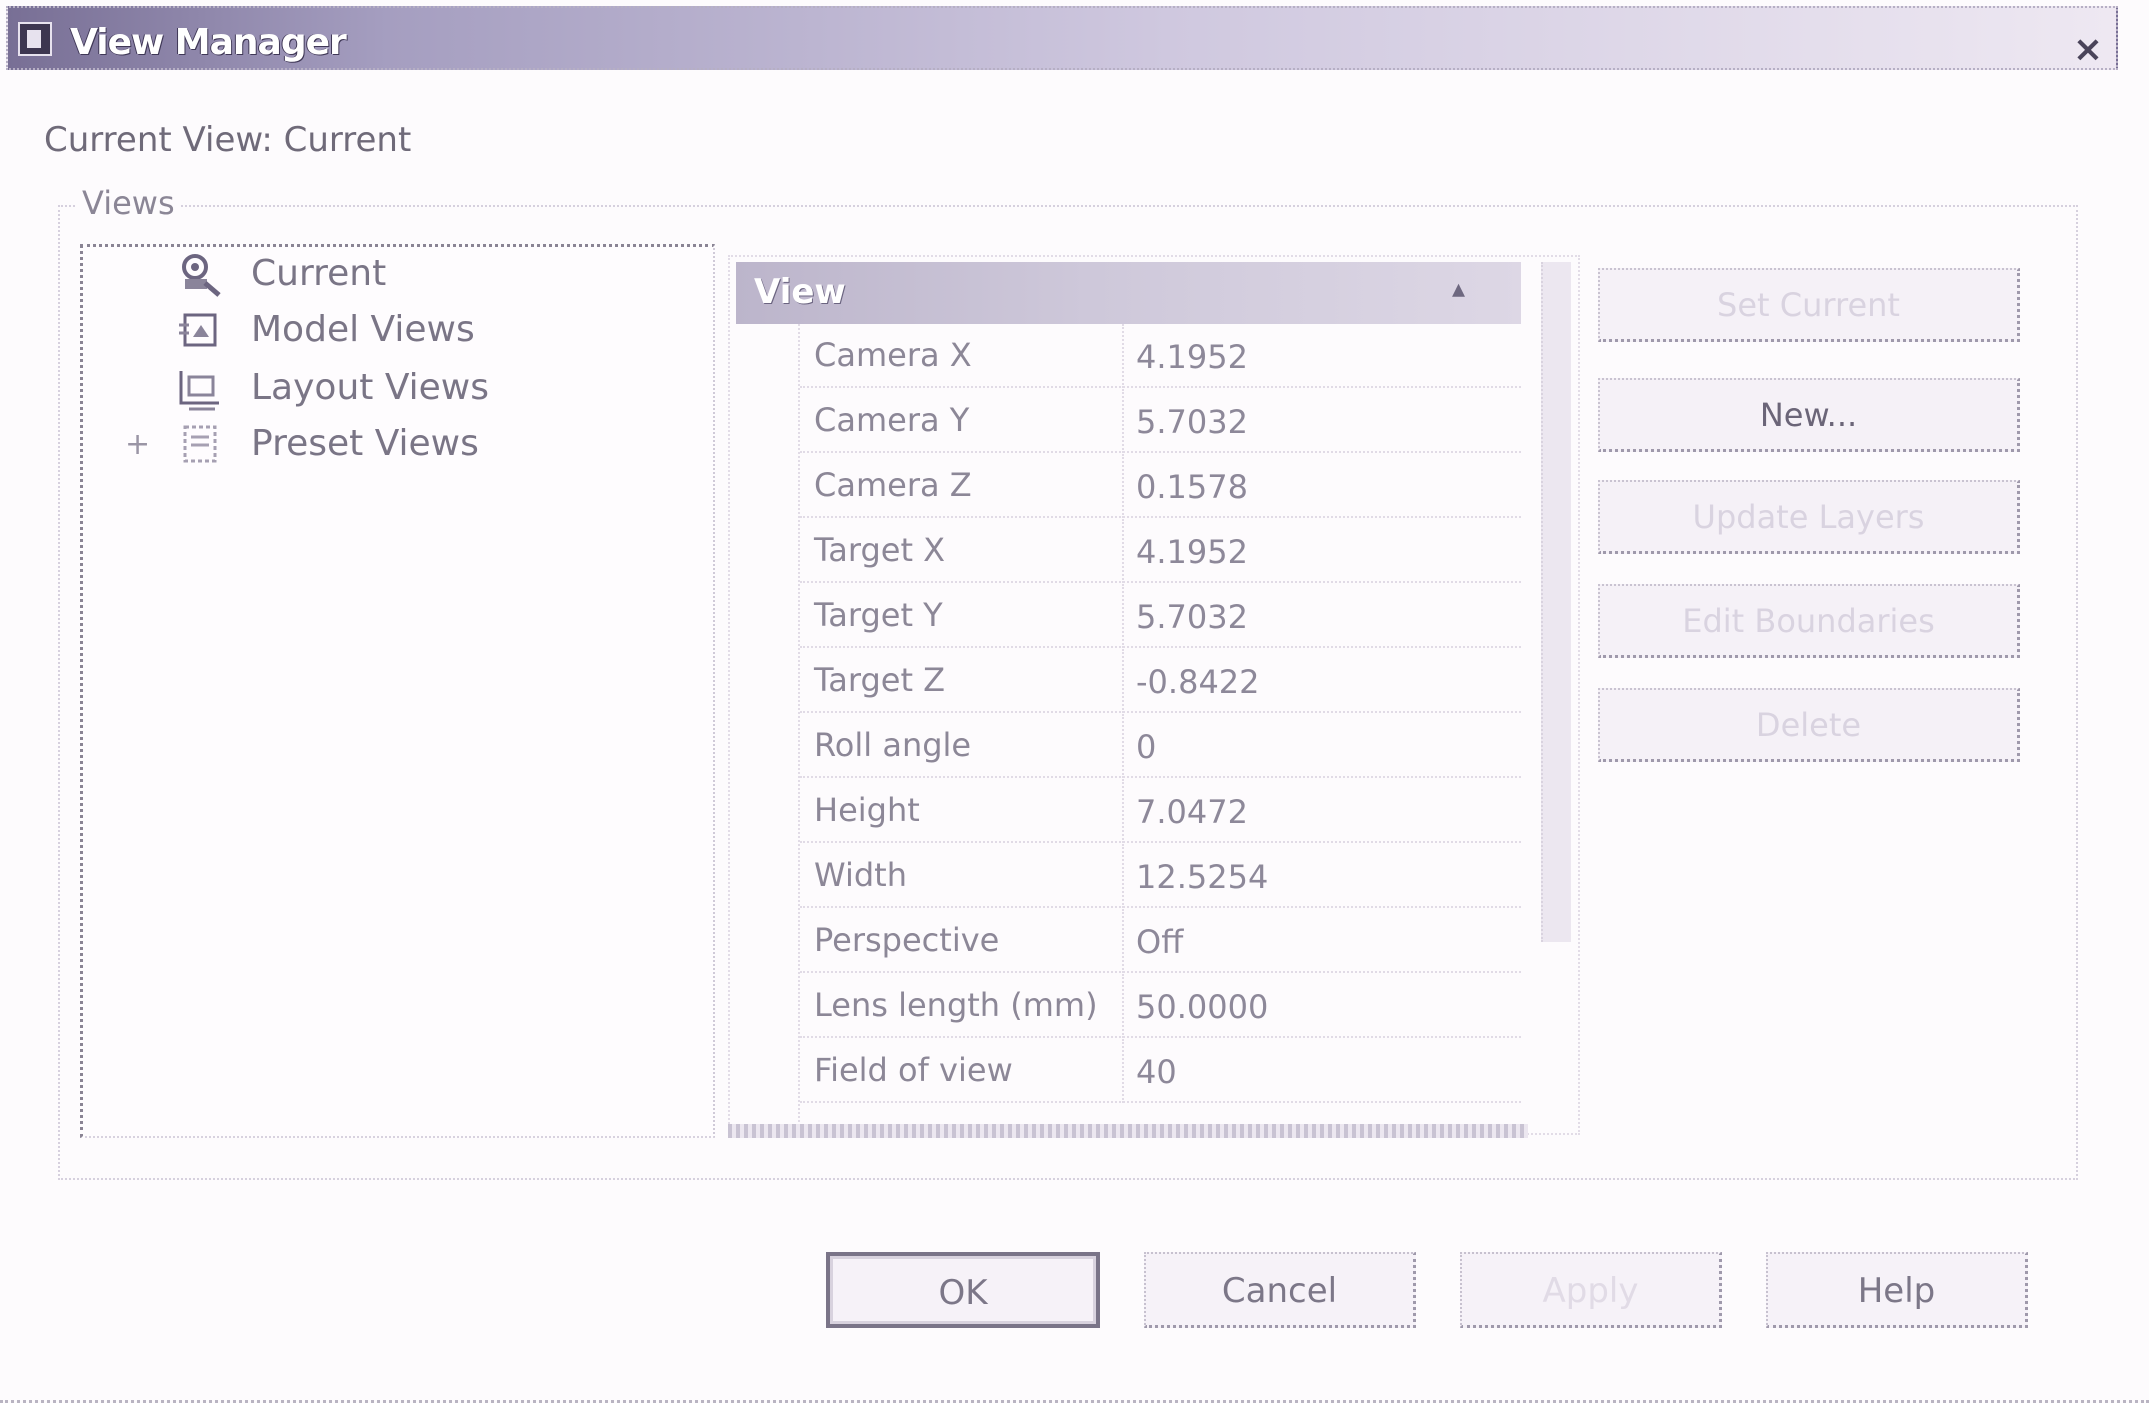  Describe the element at coordinates (867, 810) in the screenshot. I see `property-name: Height` at that location.